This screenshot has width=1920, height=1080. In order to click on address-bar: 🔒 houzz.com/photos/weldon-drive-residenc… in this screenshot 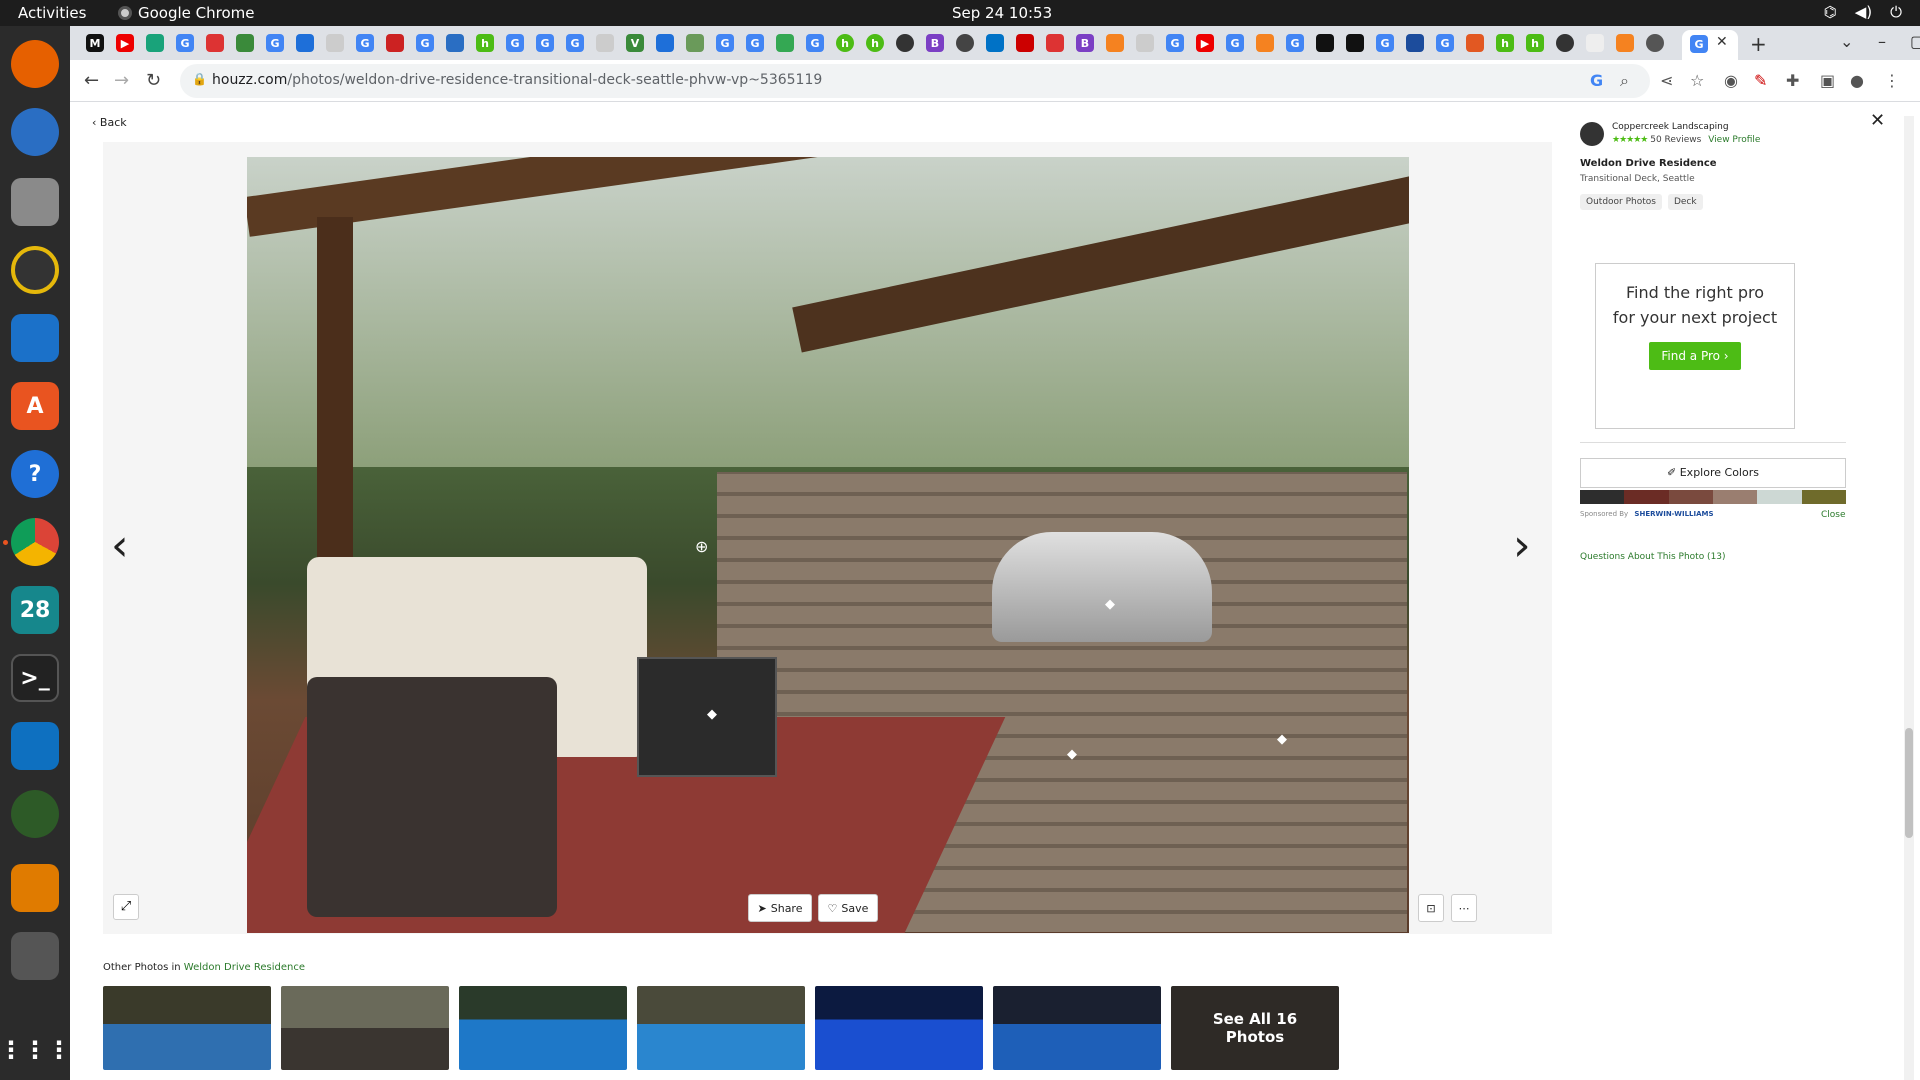, I will do `click(915, 81)`.